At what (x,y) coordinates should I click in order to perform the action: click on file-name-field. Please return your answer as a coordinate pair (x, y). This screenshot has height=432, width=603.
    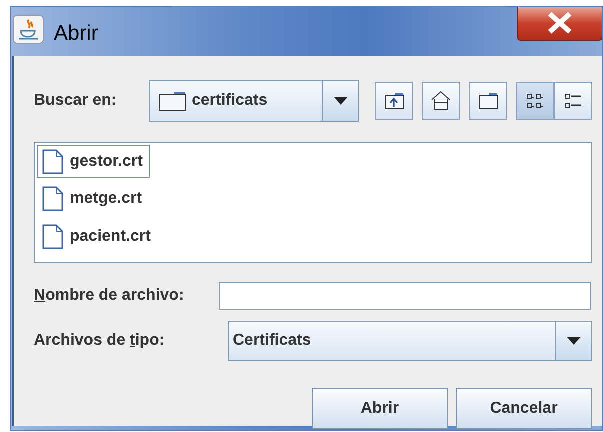
    Looking at the image, I should click on (405, 296).